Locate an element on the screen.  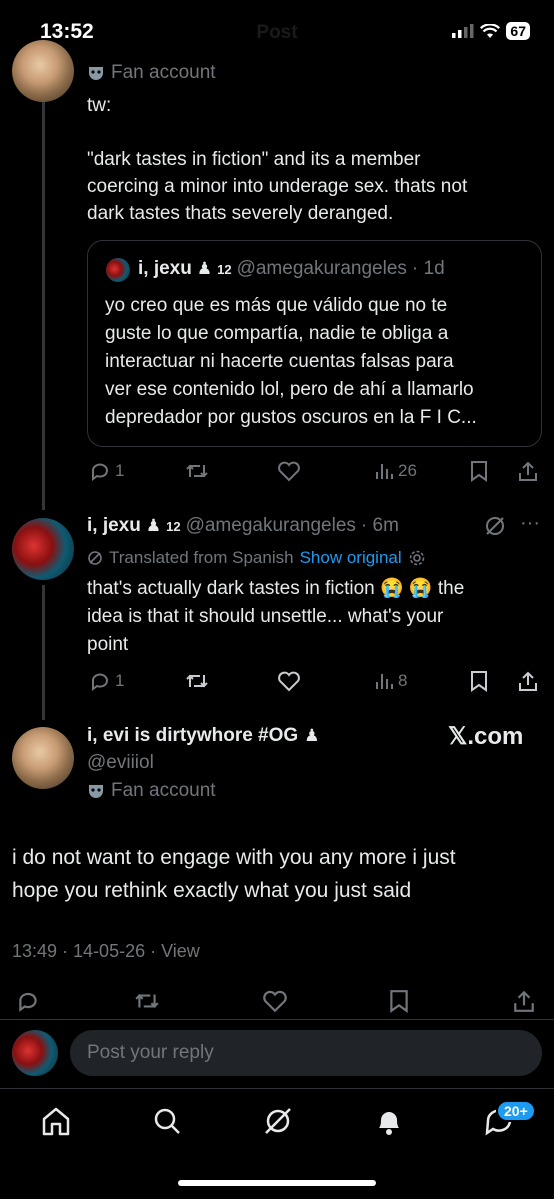
quote-header: i, jexu ♟ 12 @amegakurangeles · 1d is located at coordinates (291, 268).